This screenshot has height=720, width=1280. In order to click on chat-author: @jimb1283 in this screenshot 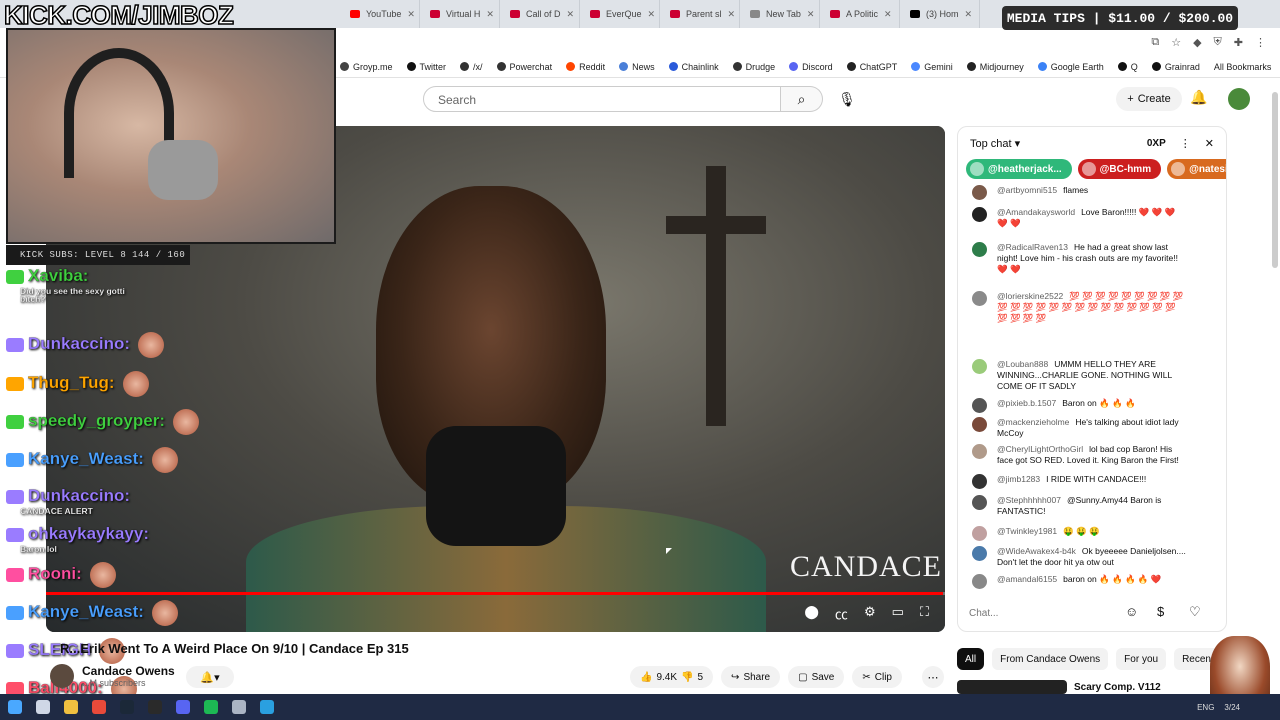, I will do `click(1018, 479)`.